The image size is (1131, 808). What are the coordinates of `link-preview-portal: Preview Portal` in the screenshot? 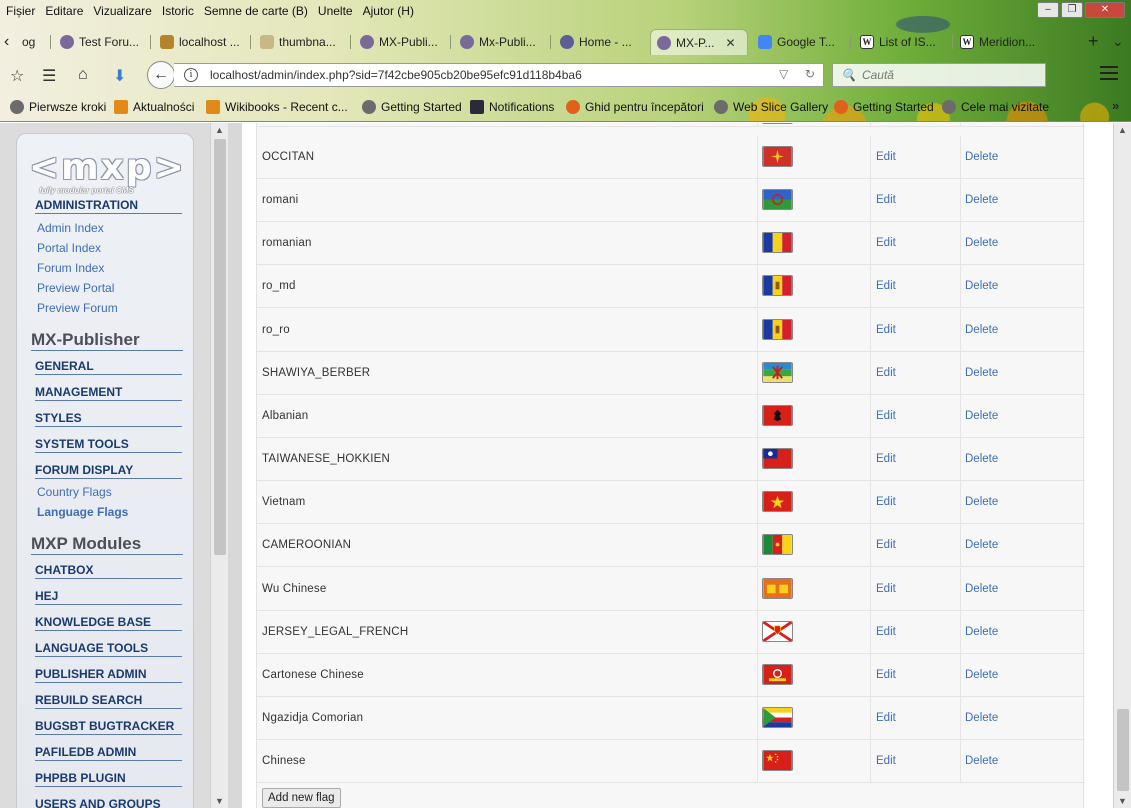 It's located at (75, 288).